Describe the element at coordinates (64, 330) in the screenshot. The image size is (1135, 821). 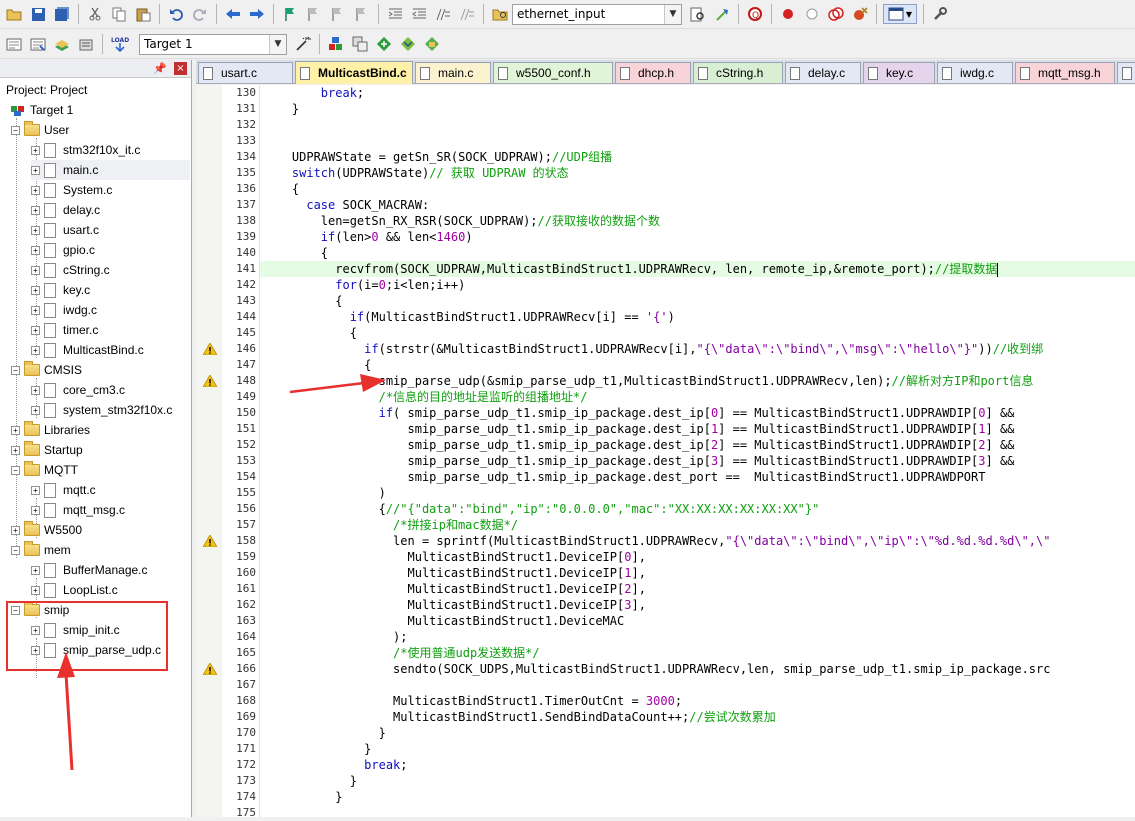
I see `tree-file: + timer.c` at that location.